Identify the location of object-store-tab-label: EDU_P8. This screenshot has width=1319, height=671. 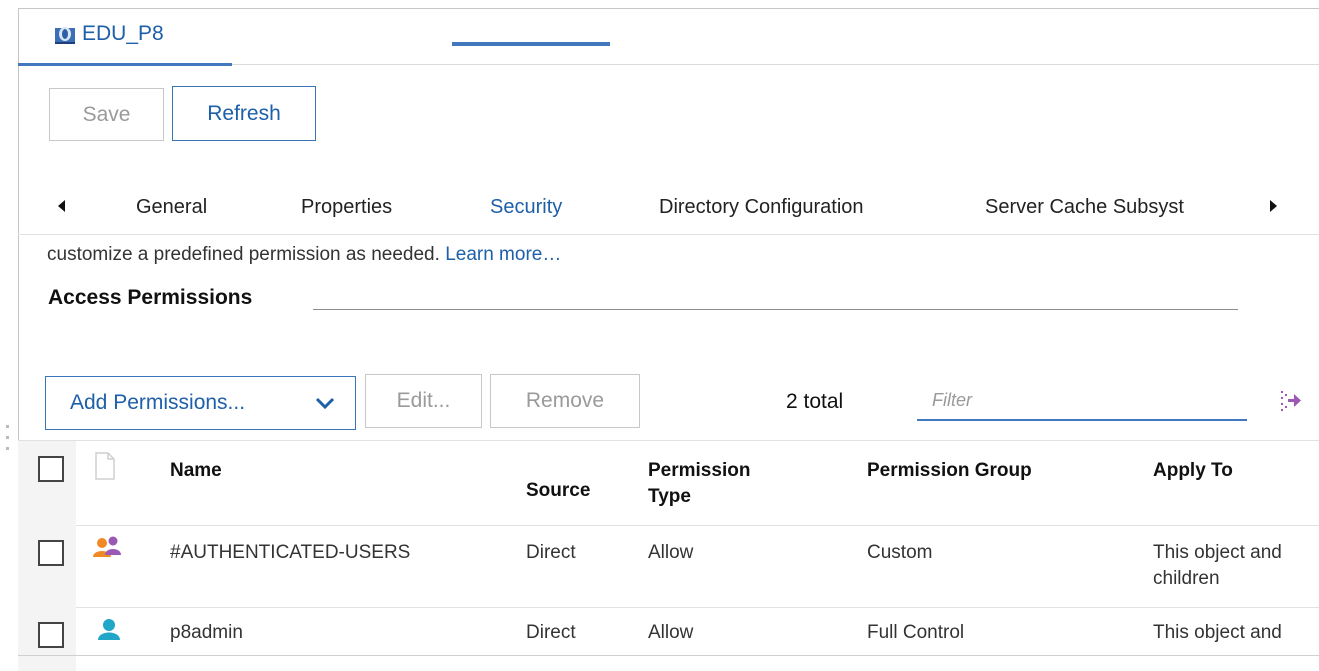
(123, 33).